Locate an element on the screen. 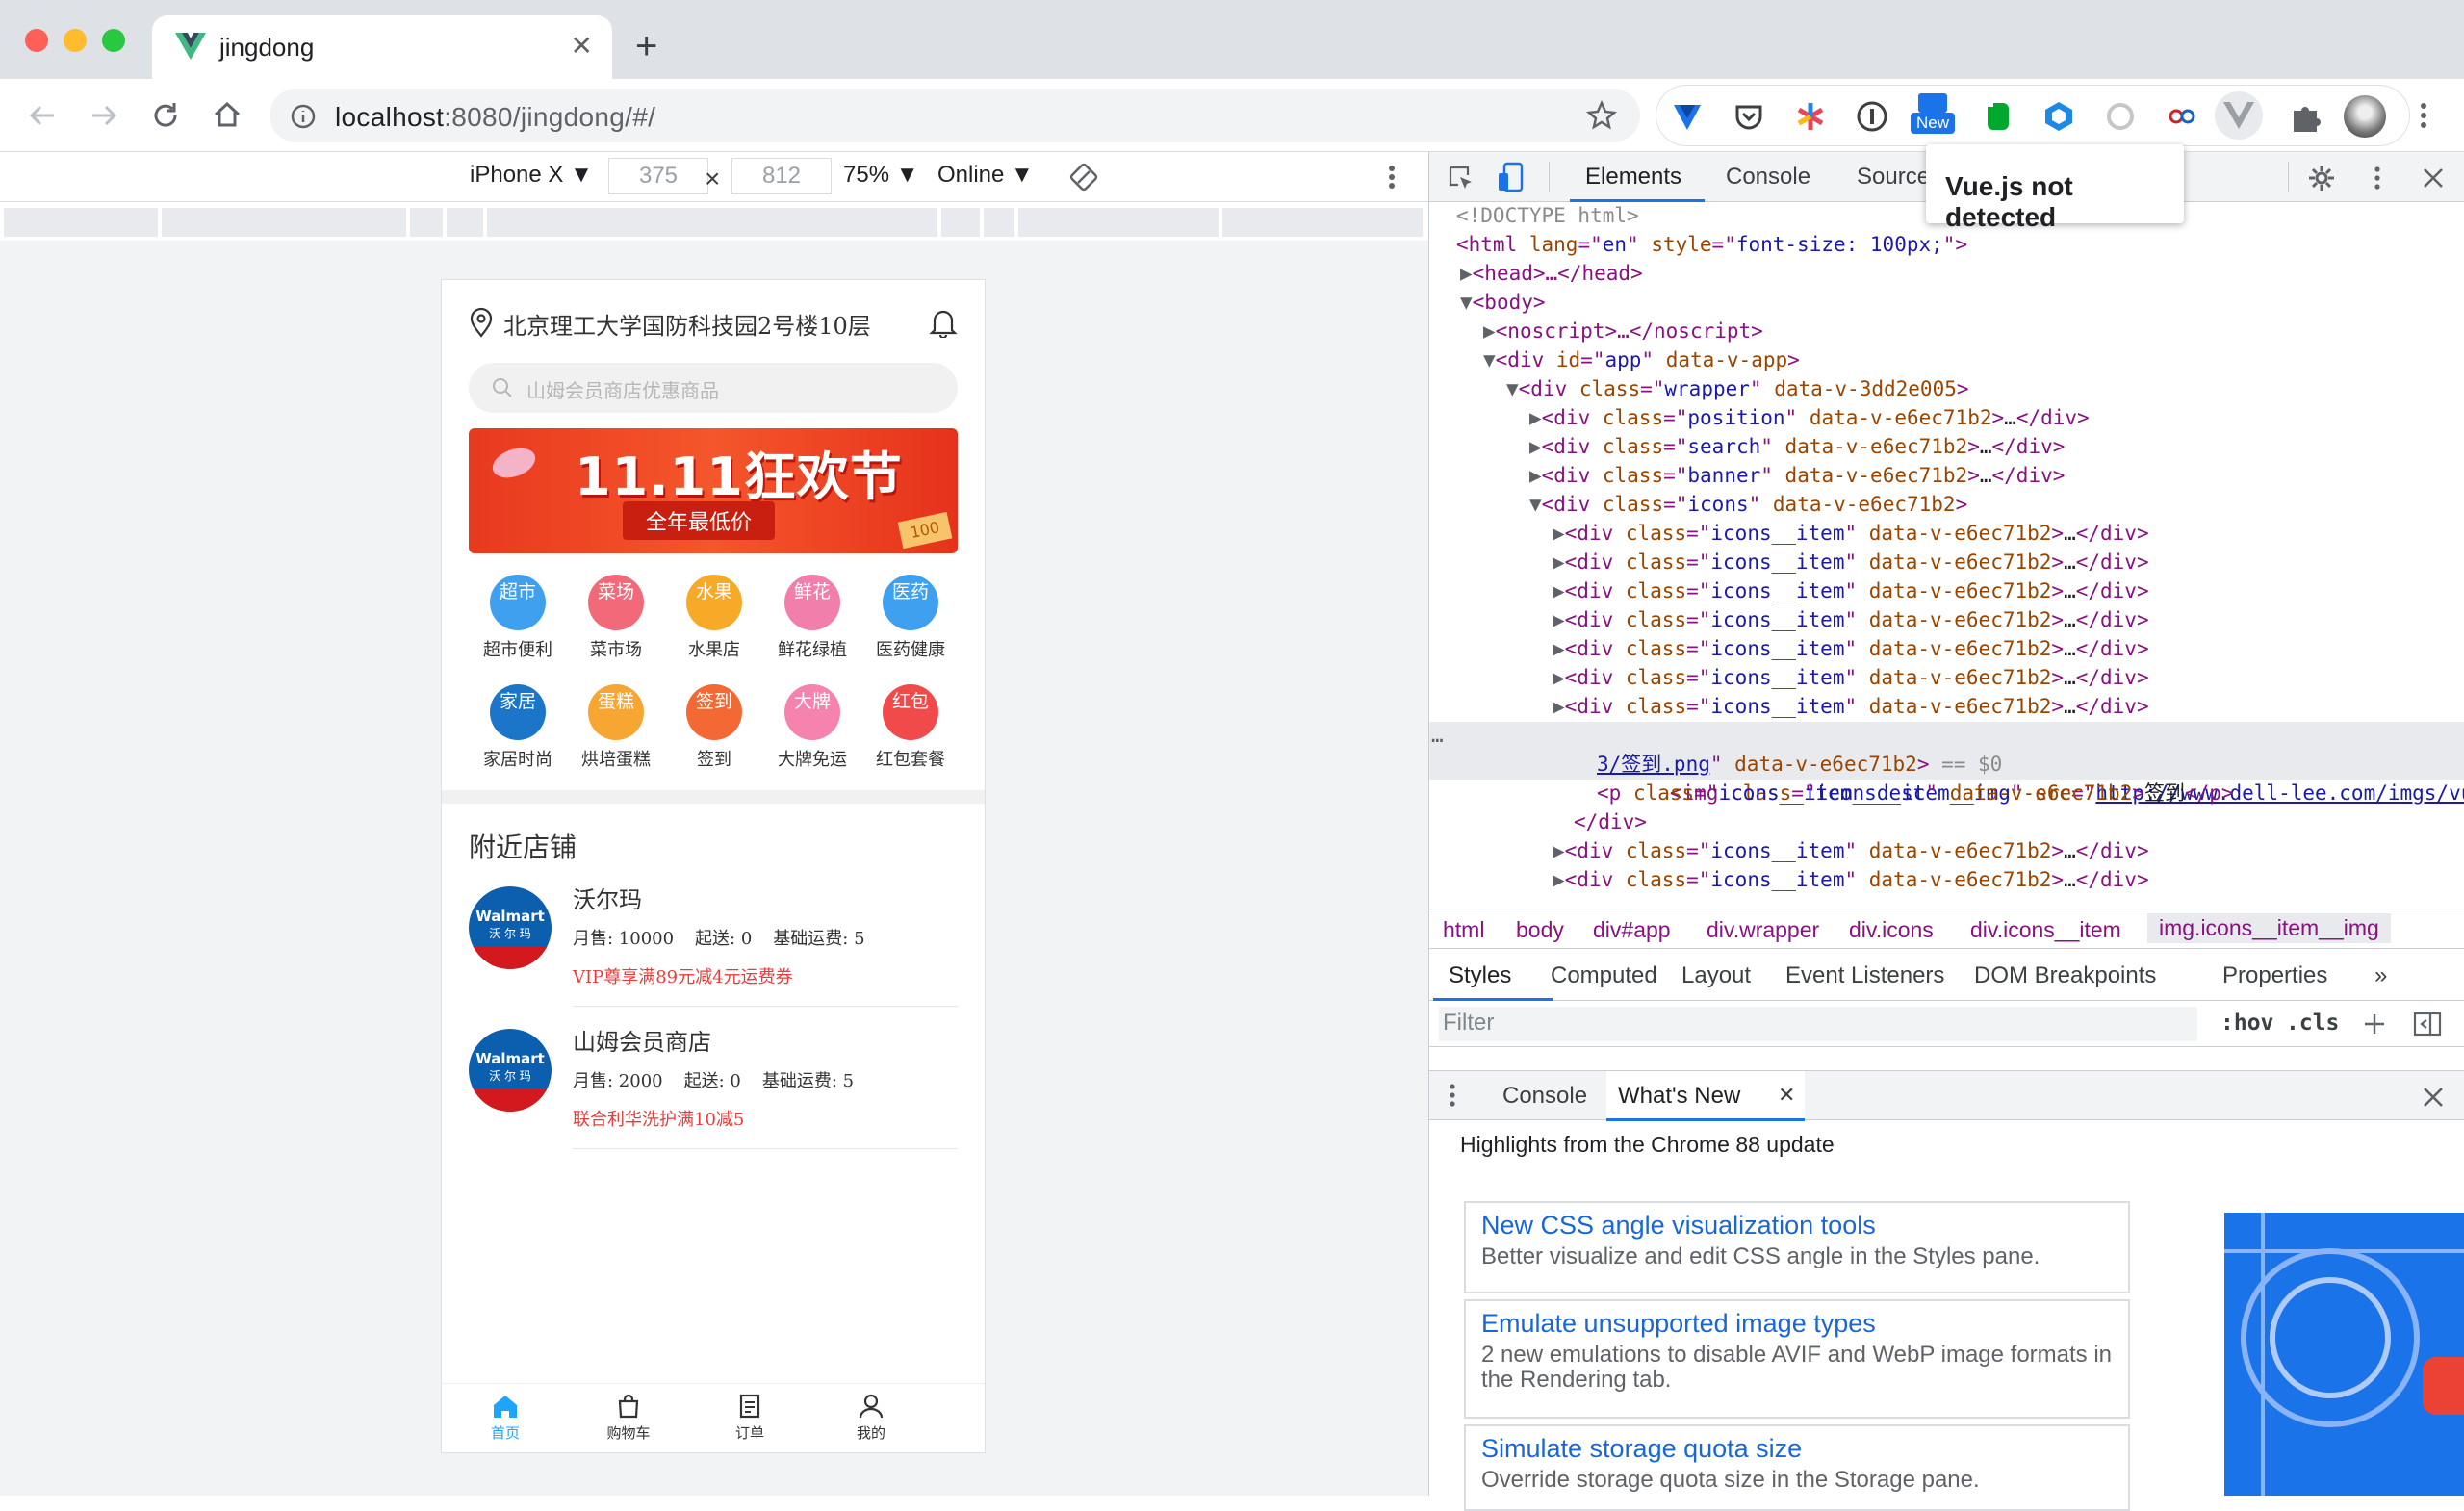  vue-devtools-extension-button is located at coordinates (2239, 115).